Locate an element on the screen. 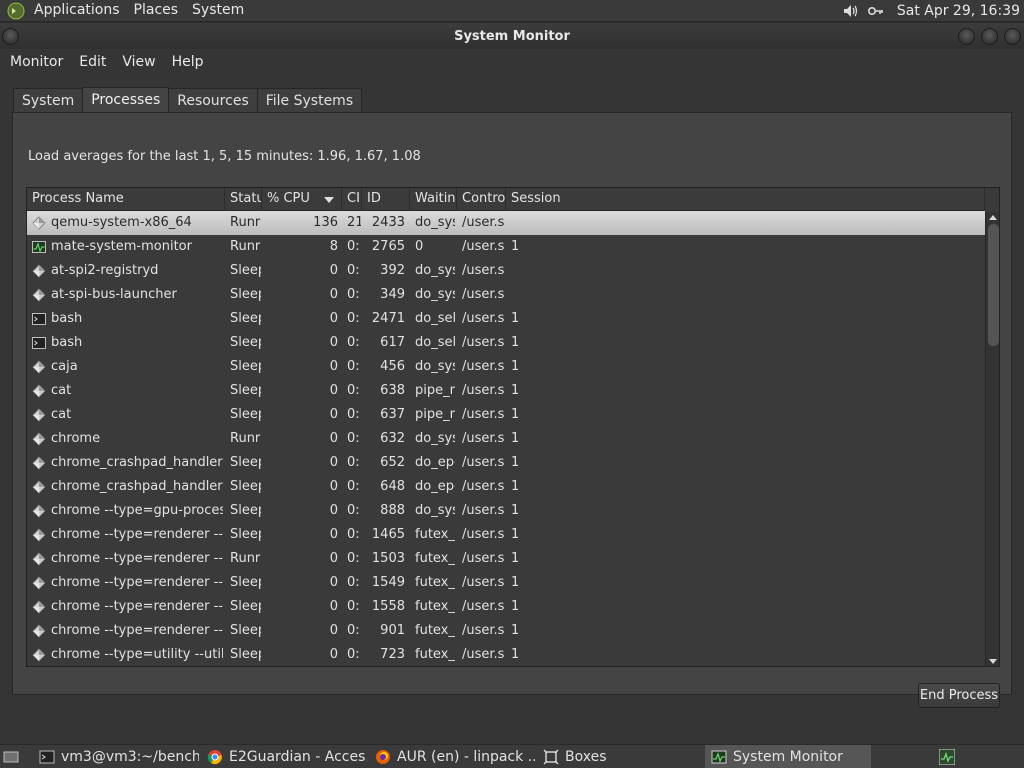  tab-resources: Resources is located at coordinates (213, 100).